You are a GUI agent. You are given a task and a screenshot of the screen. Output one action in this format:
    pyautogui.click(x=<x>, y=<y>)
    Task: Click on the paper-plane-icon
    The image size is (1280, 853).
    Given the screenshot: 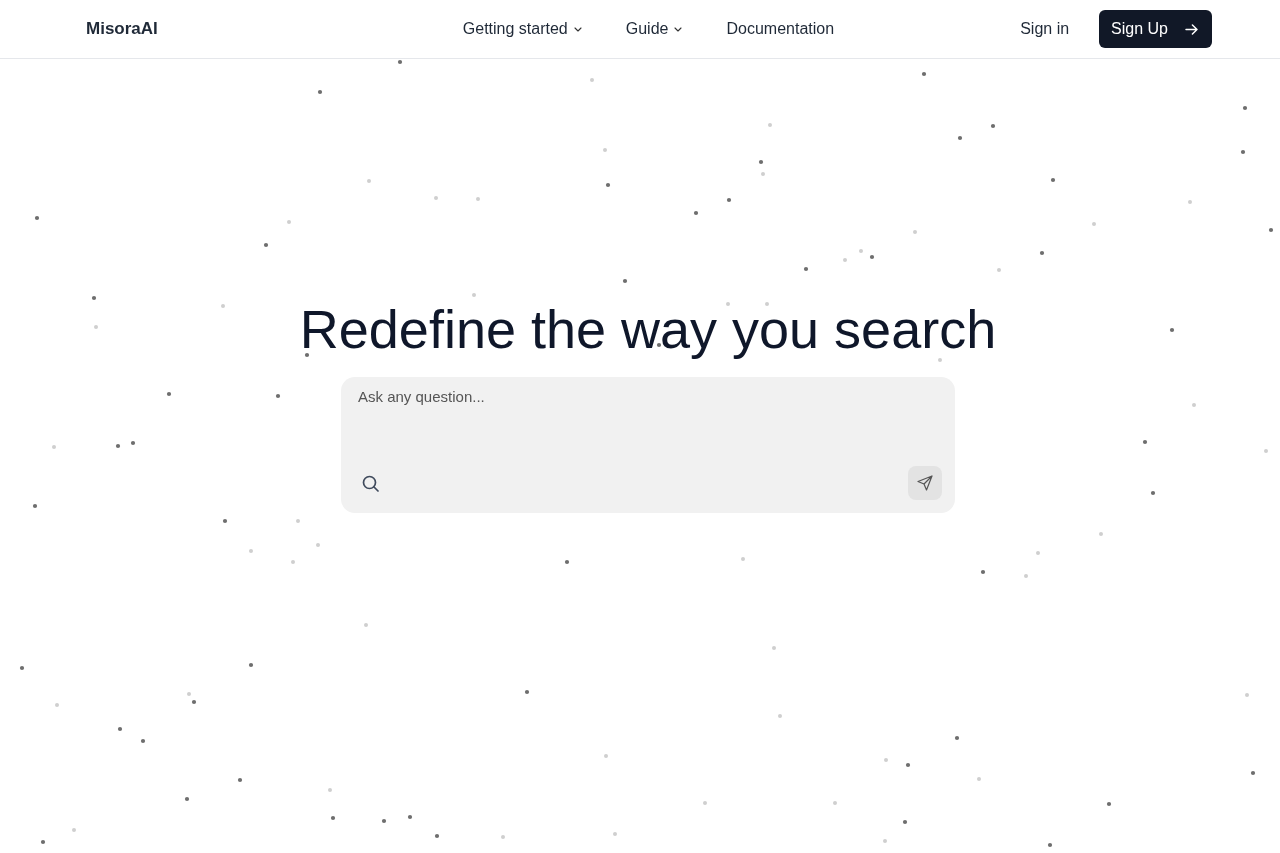 What is the action you would take?
    pyautogui.click(x=925, y=483)
    